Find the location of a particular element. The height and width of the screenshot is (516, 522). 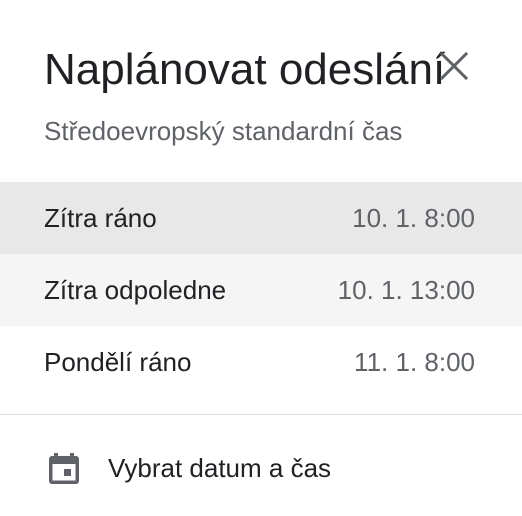

pick-date-time-button: Vybrat datum a čas is located at coordinates (261, 468).